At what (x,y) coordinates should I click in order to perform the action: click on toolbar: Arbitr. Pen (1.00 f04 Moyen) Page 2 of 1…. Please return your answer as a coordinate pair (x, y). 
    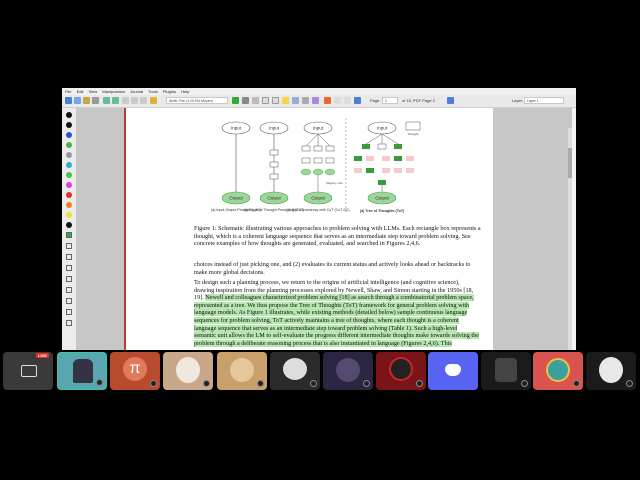
    Looking at the image, I should click on (319, 101).